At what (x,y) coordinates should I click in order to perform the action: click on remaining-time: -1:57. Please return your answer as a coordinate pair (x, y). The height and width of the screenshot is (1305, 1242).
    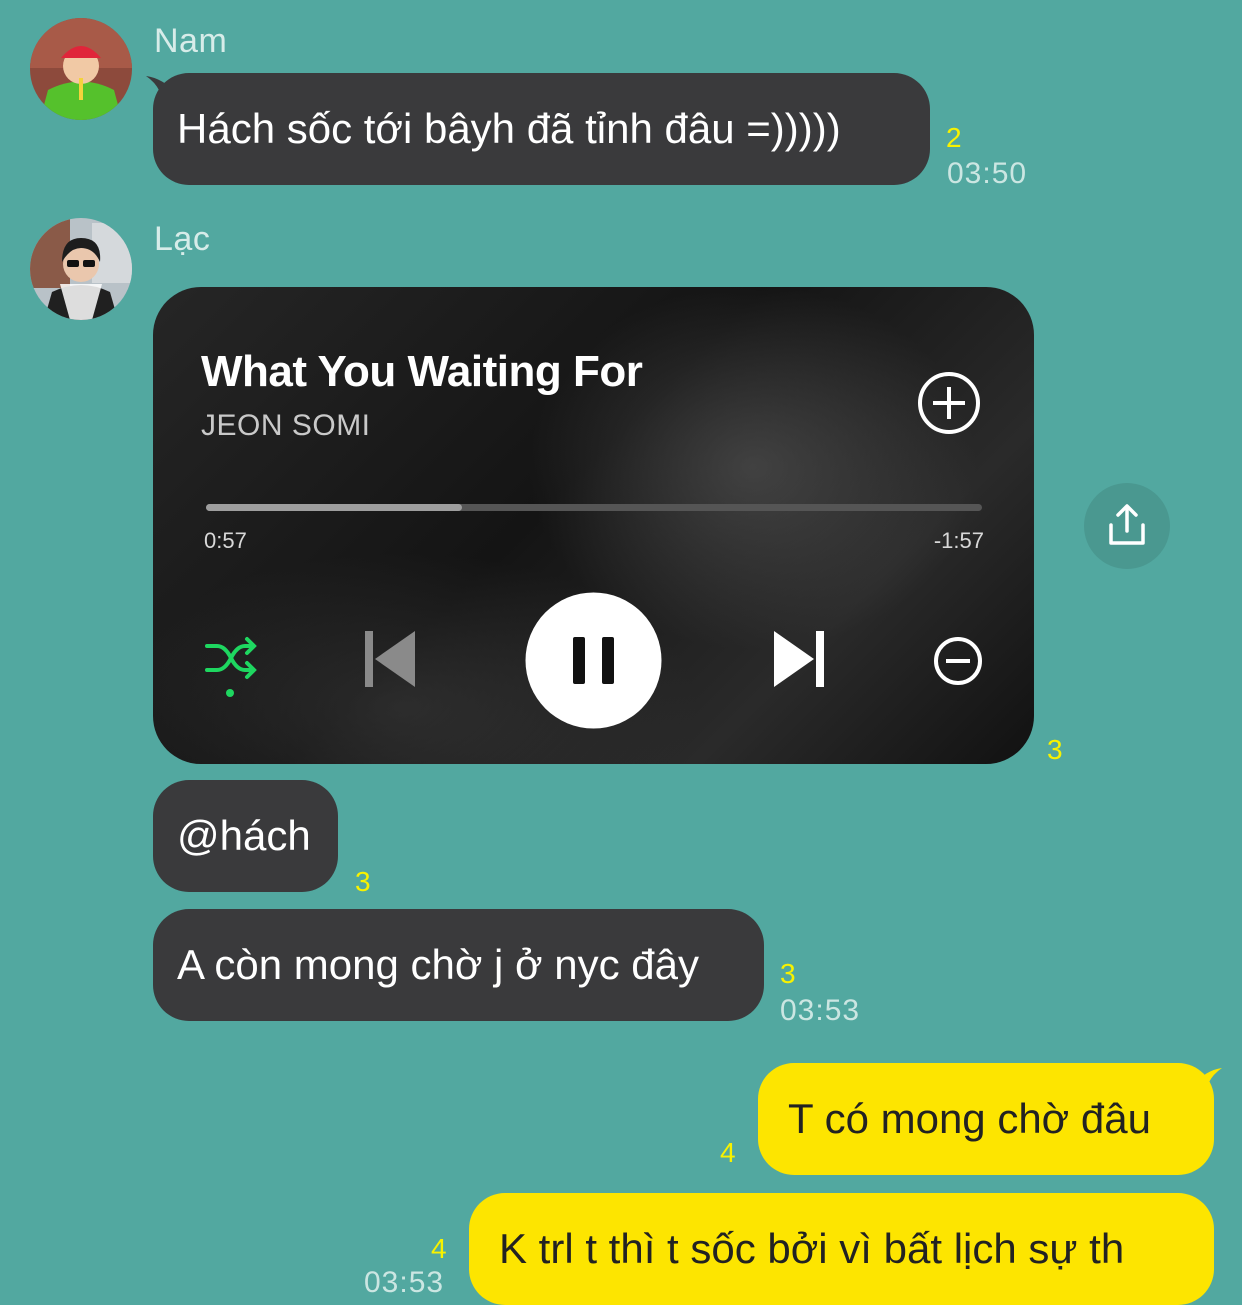
    Looking at the image, I should click on (958, 540).